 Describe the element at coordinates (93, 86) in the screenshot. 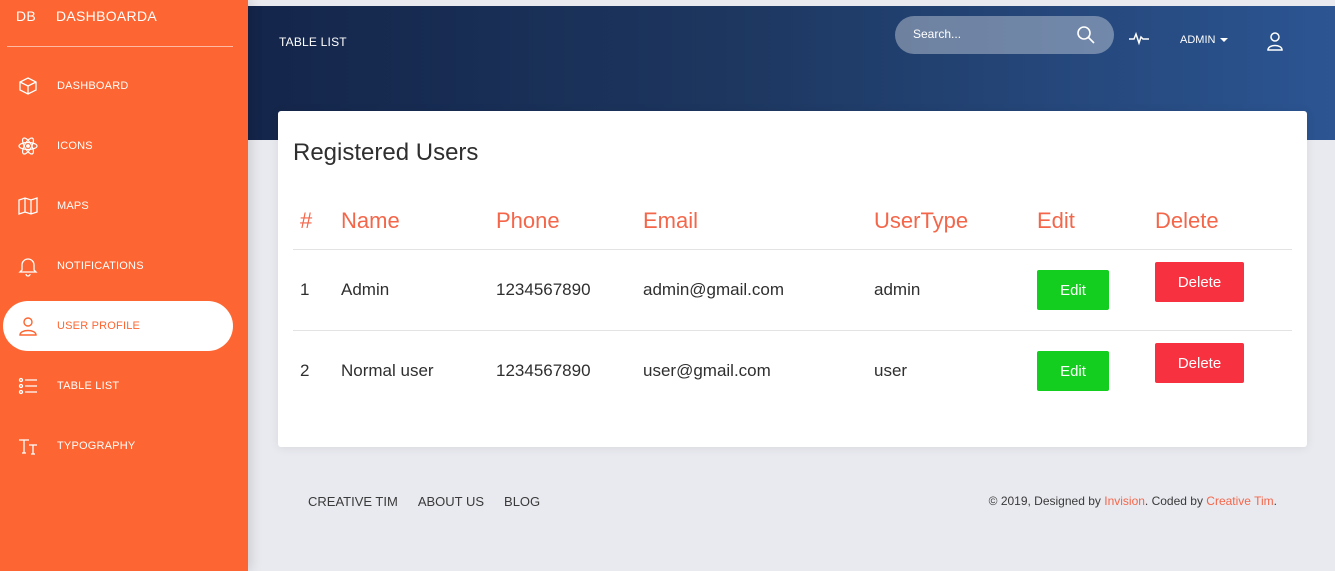

I see `sidebar-item-label: DASHBOARD` at that location.